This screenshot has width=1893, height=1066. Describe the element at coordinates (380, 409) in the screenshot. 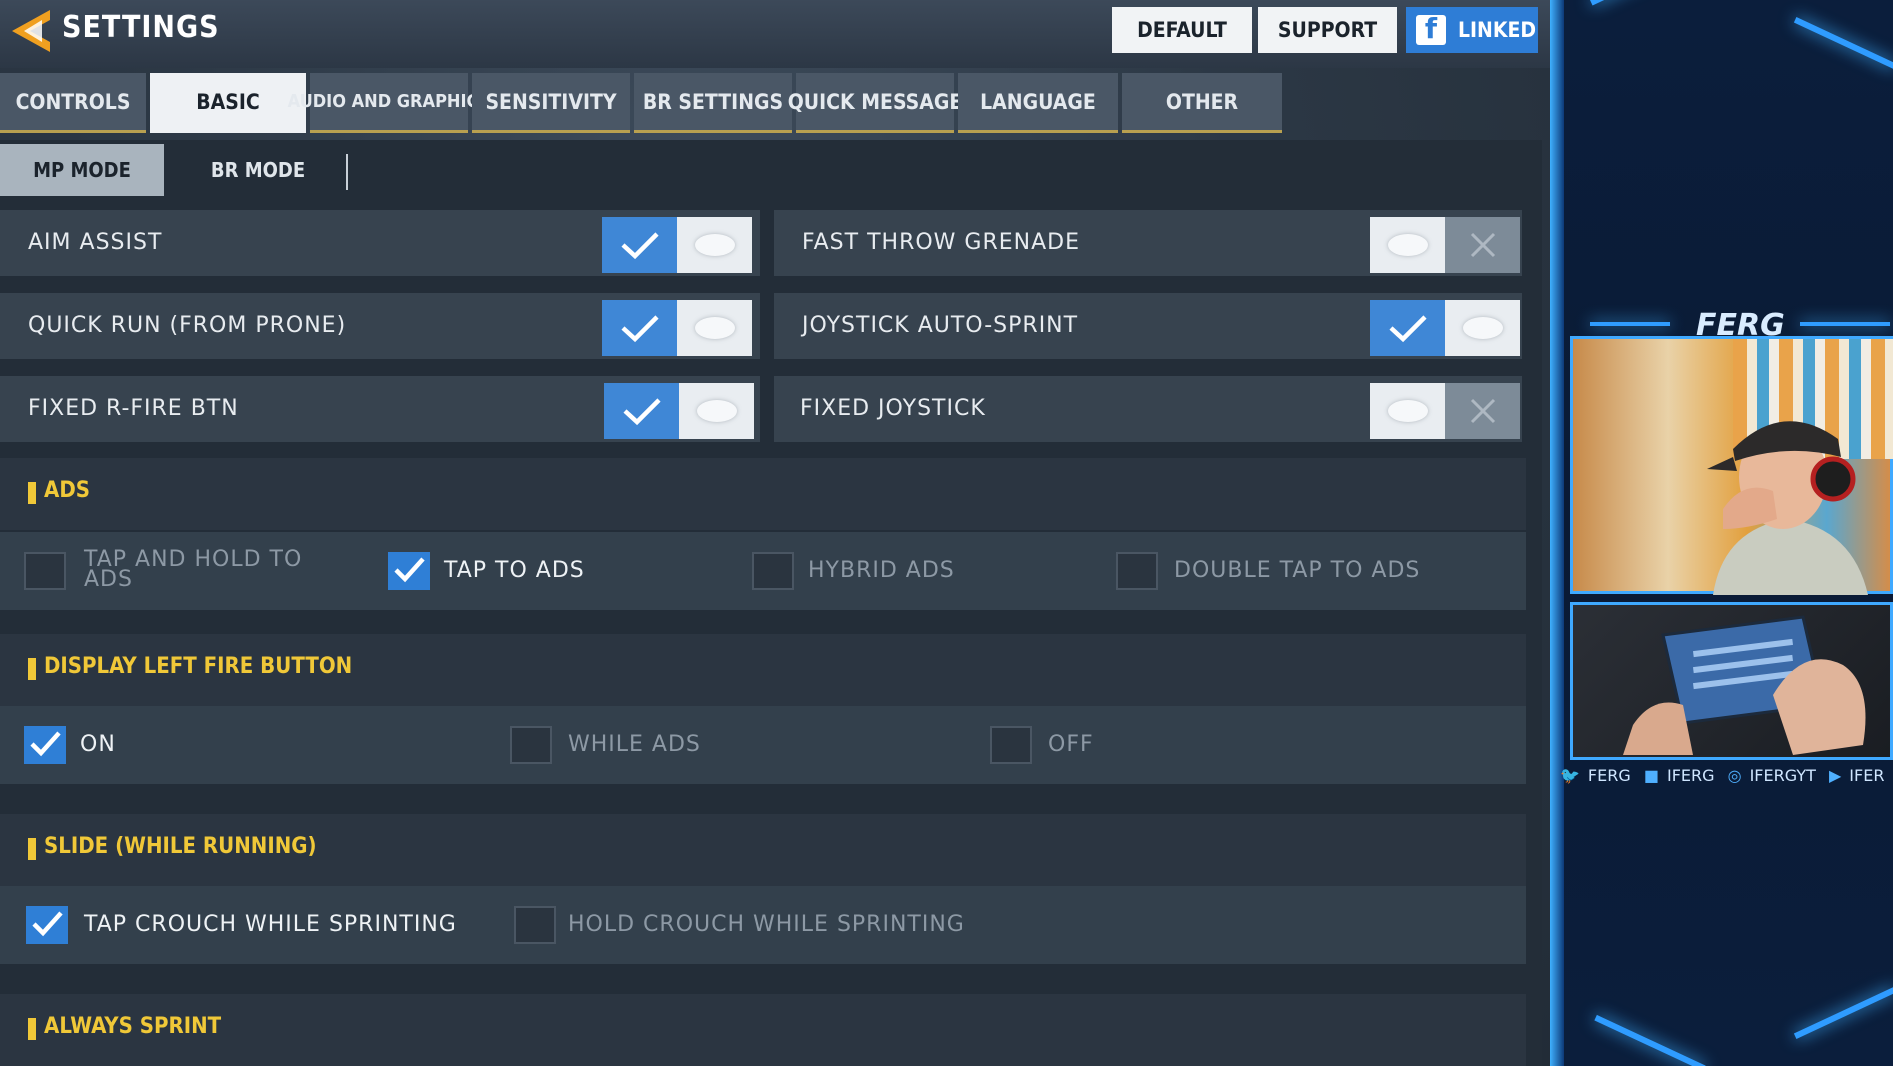

I see `setting-row-fixed-r-fire: FIXED R-FIRE BTN` at that location.